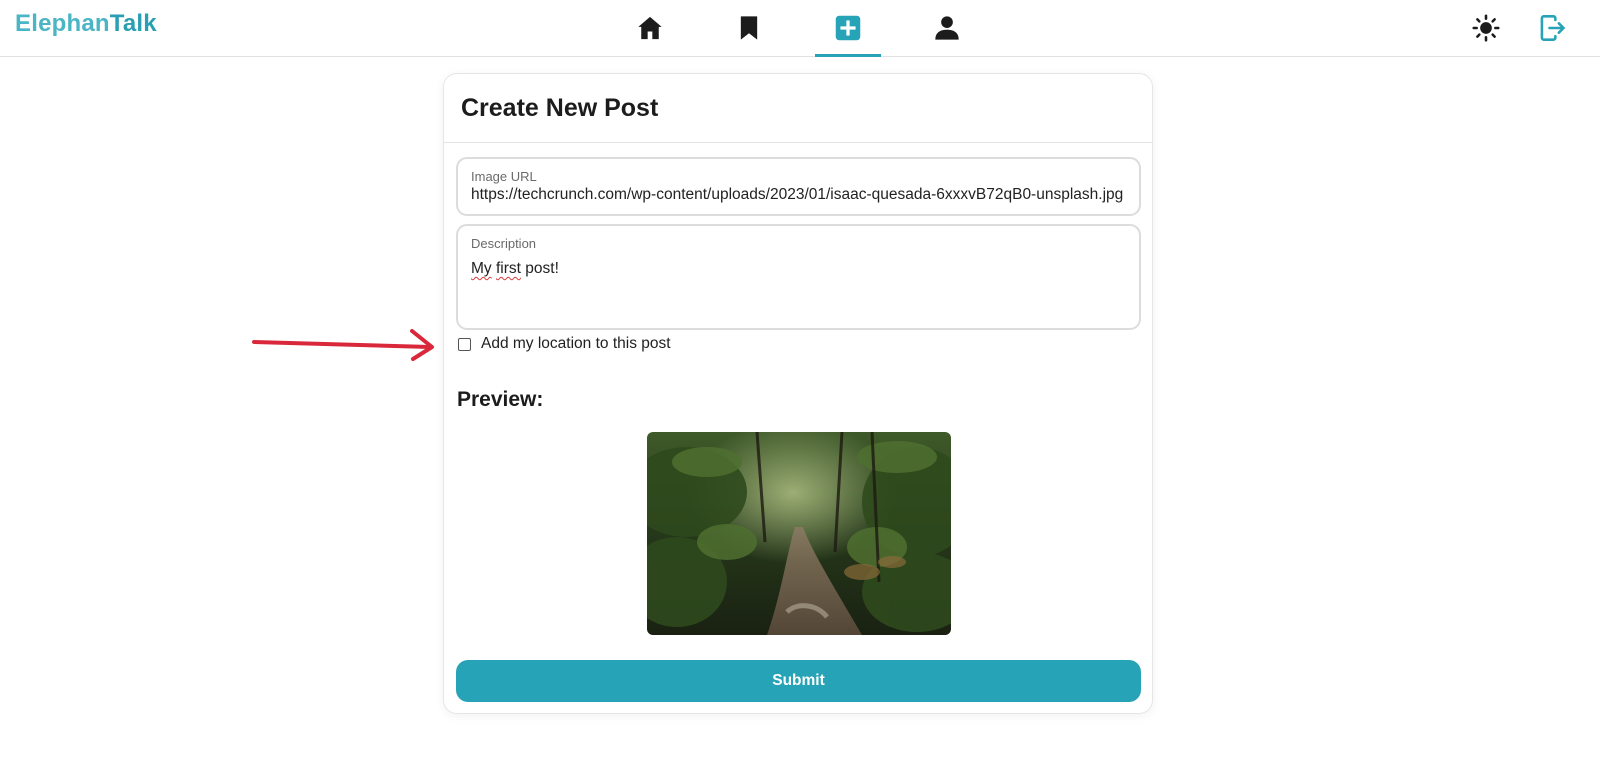  Describe the element at coordinates (798, 277) in the screenshot. I see `description-field: Description My first post!` at that location.